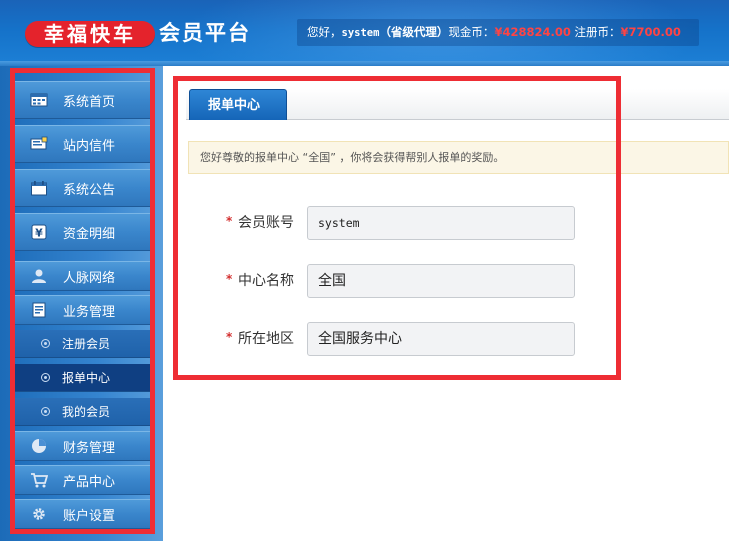 The height and width of the screenshot is (541, 729). What do you see at coordinates (89, 482) in the screenshot?
I see `sidebar-item-label: 产品中心` at bounding box center [89, 482].